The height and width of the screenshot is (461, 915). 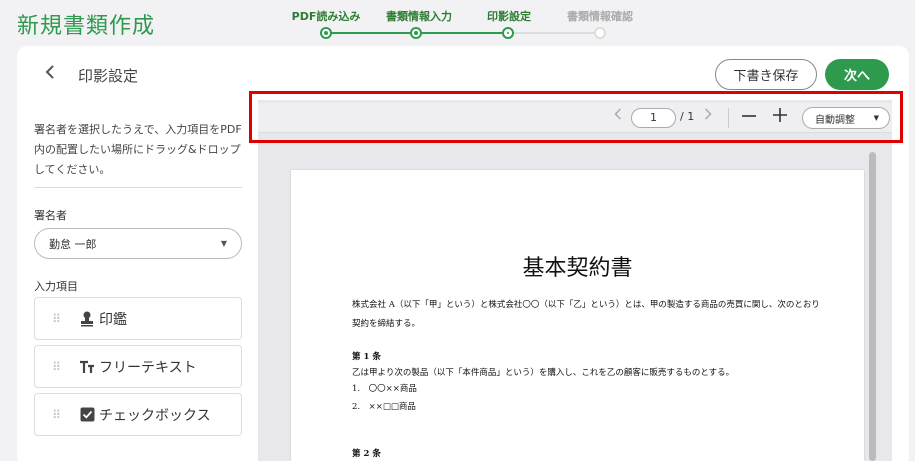 I want to click on pdf-scrollbar, so click(x=872, y=306).